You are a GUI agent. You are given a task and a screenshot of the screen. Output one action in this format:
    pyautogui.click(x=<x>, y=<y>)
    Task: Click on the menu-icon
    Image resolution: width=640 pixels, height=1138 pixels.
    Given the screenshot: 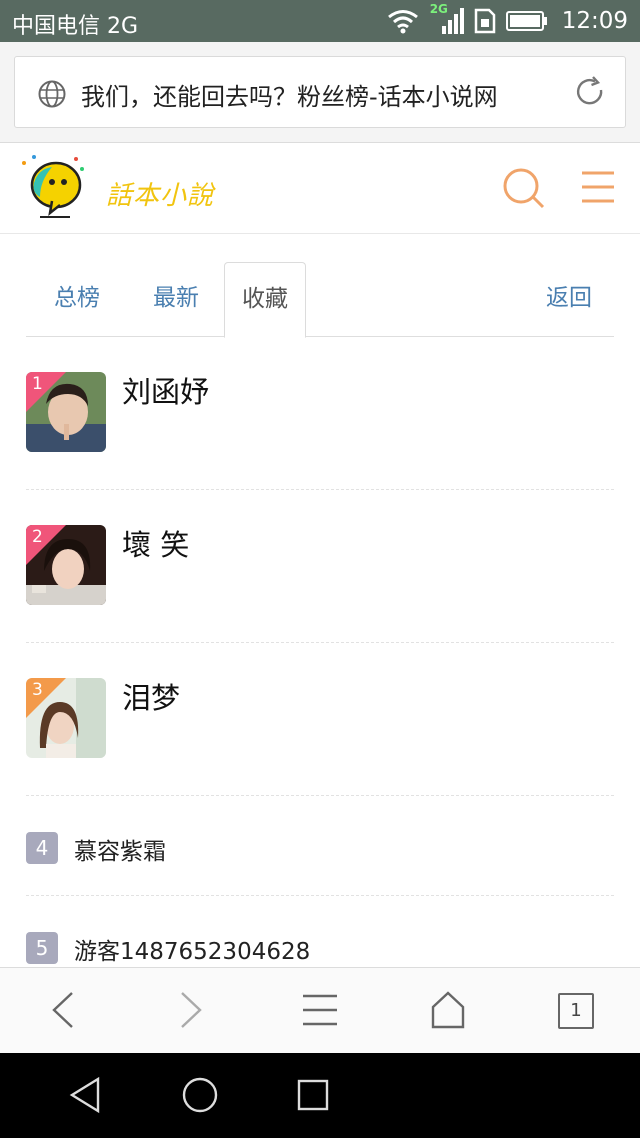 What is the action you would take?
    pyautogui.click(x=598, y=187)
    